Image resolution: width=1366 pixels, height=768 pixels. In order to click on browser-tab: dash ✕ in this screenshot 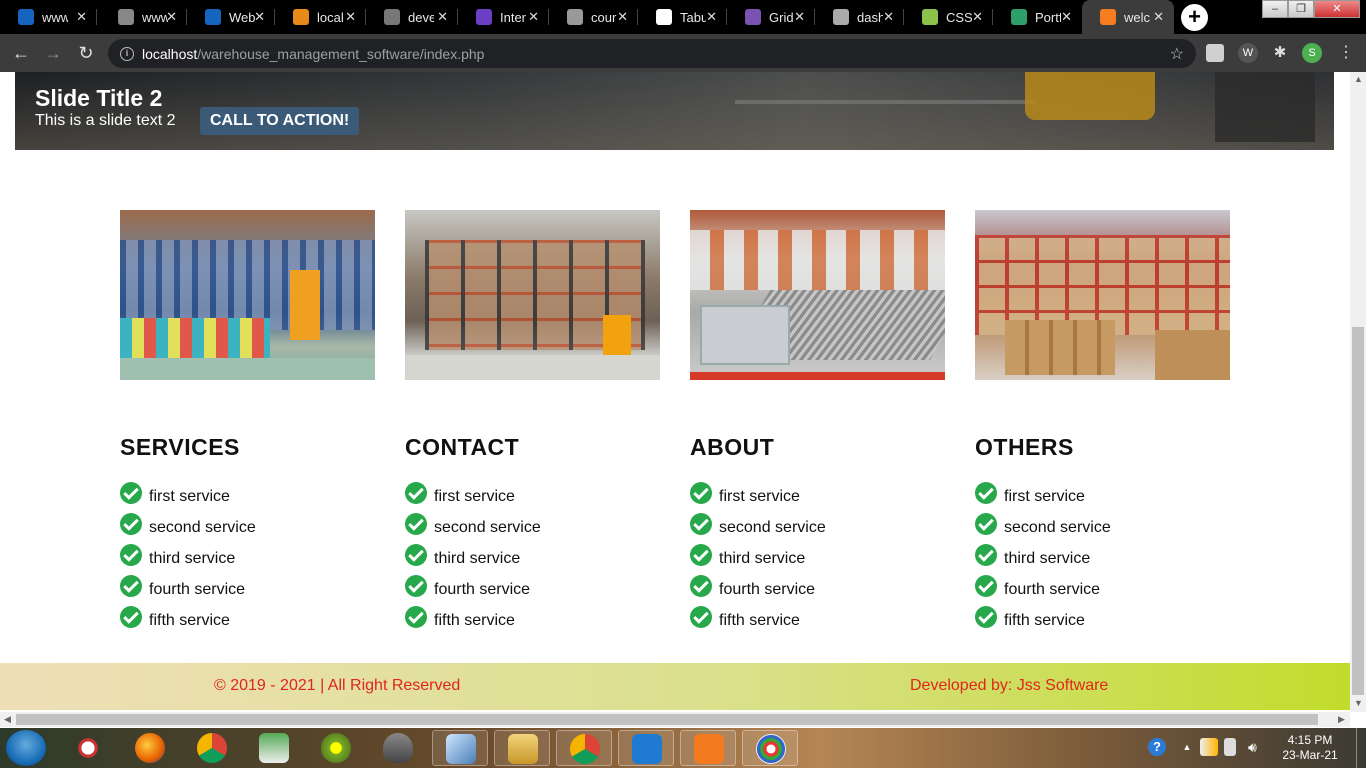, I will do `click(859, 17)`.